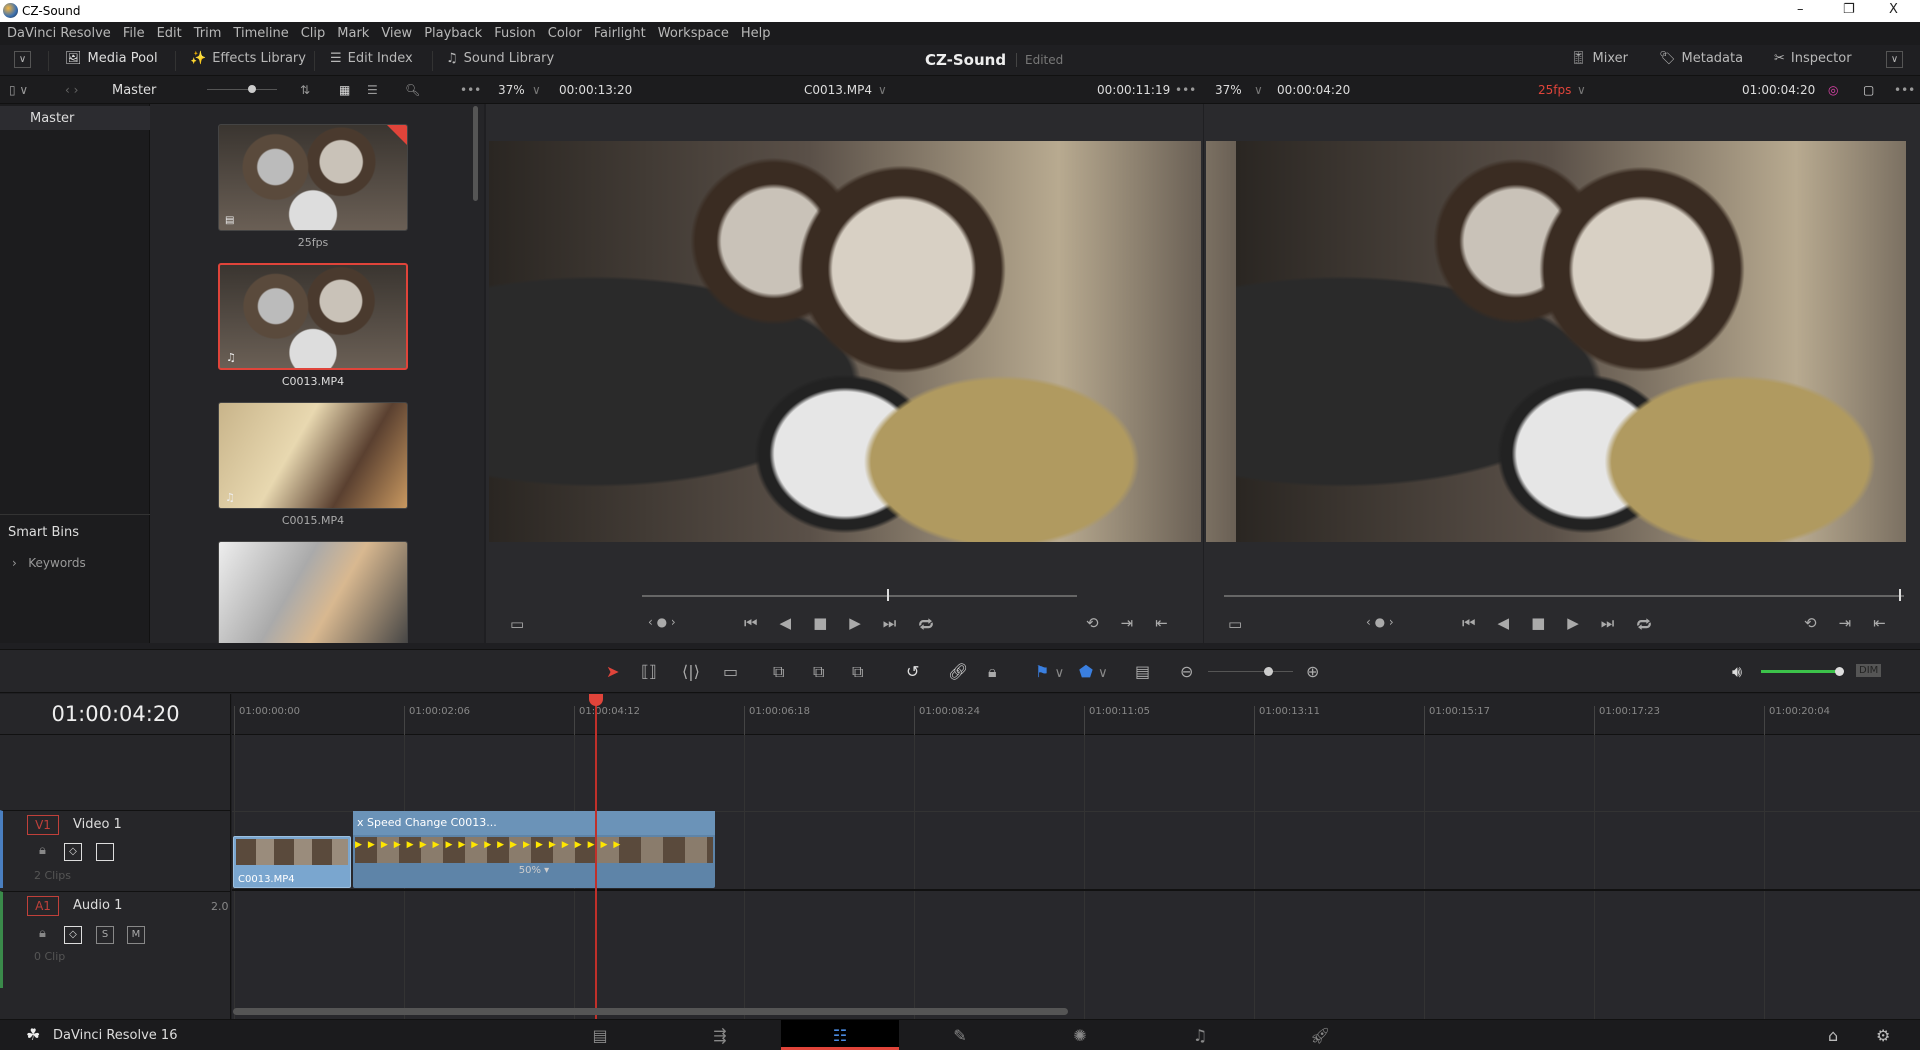  Describe the element at coordinates (1093, 671) in the screenshot. I see `marker-icon: ⬟ ∨` at that location.